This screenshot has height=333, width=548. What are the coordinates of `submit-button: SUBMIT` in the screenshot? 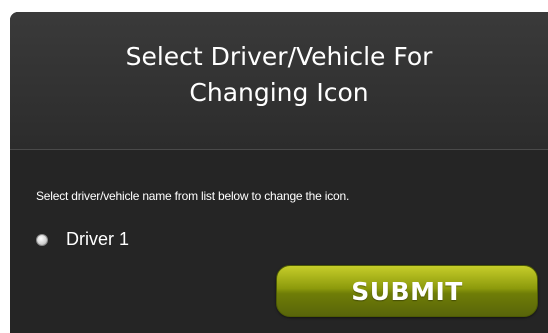 It's located at (407, 291).